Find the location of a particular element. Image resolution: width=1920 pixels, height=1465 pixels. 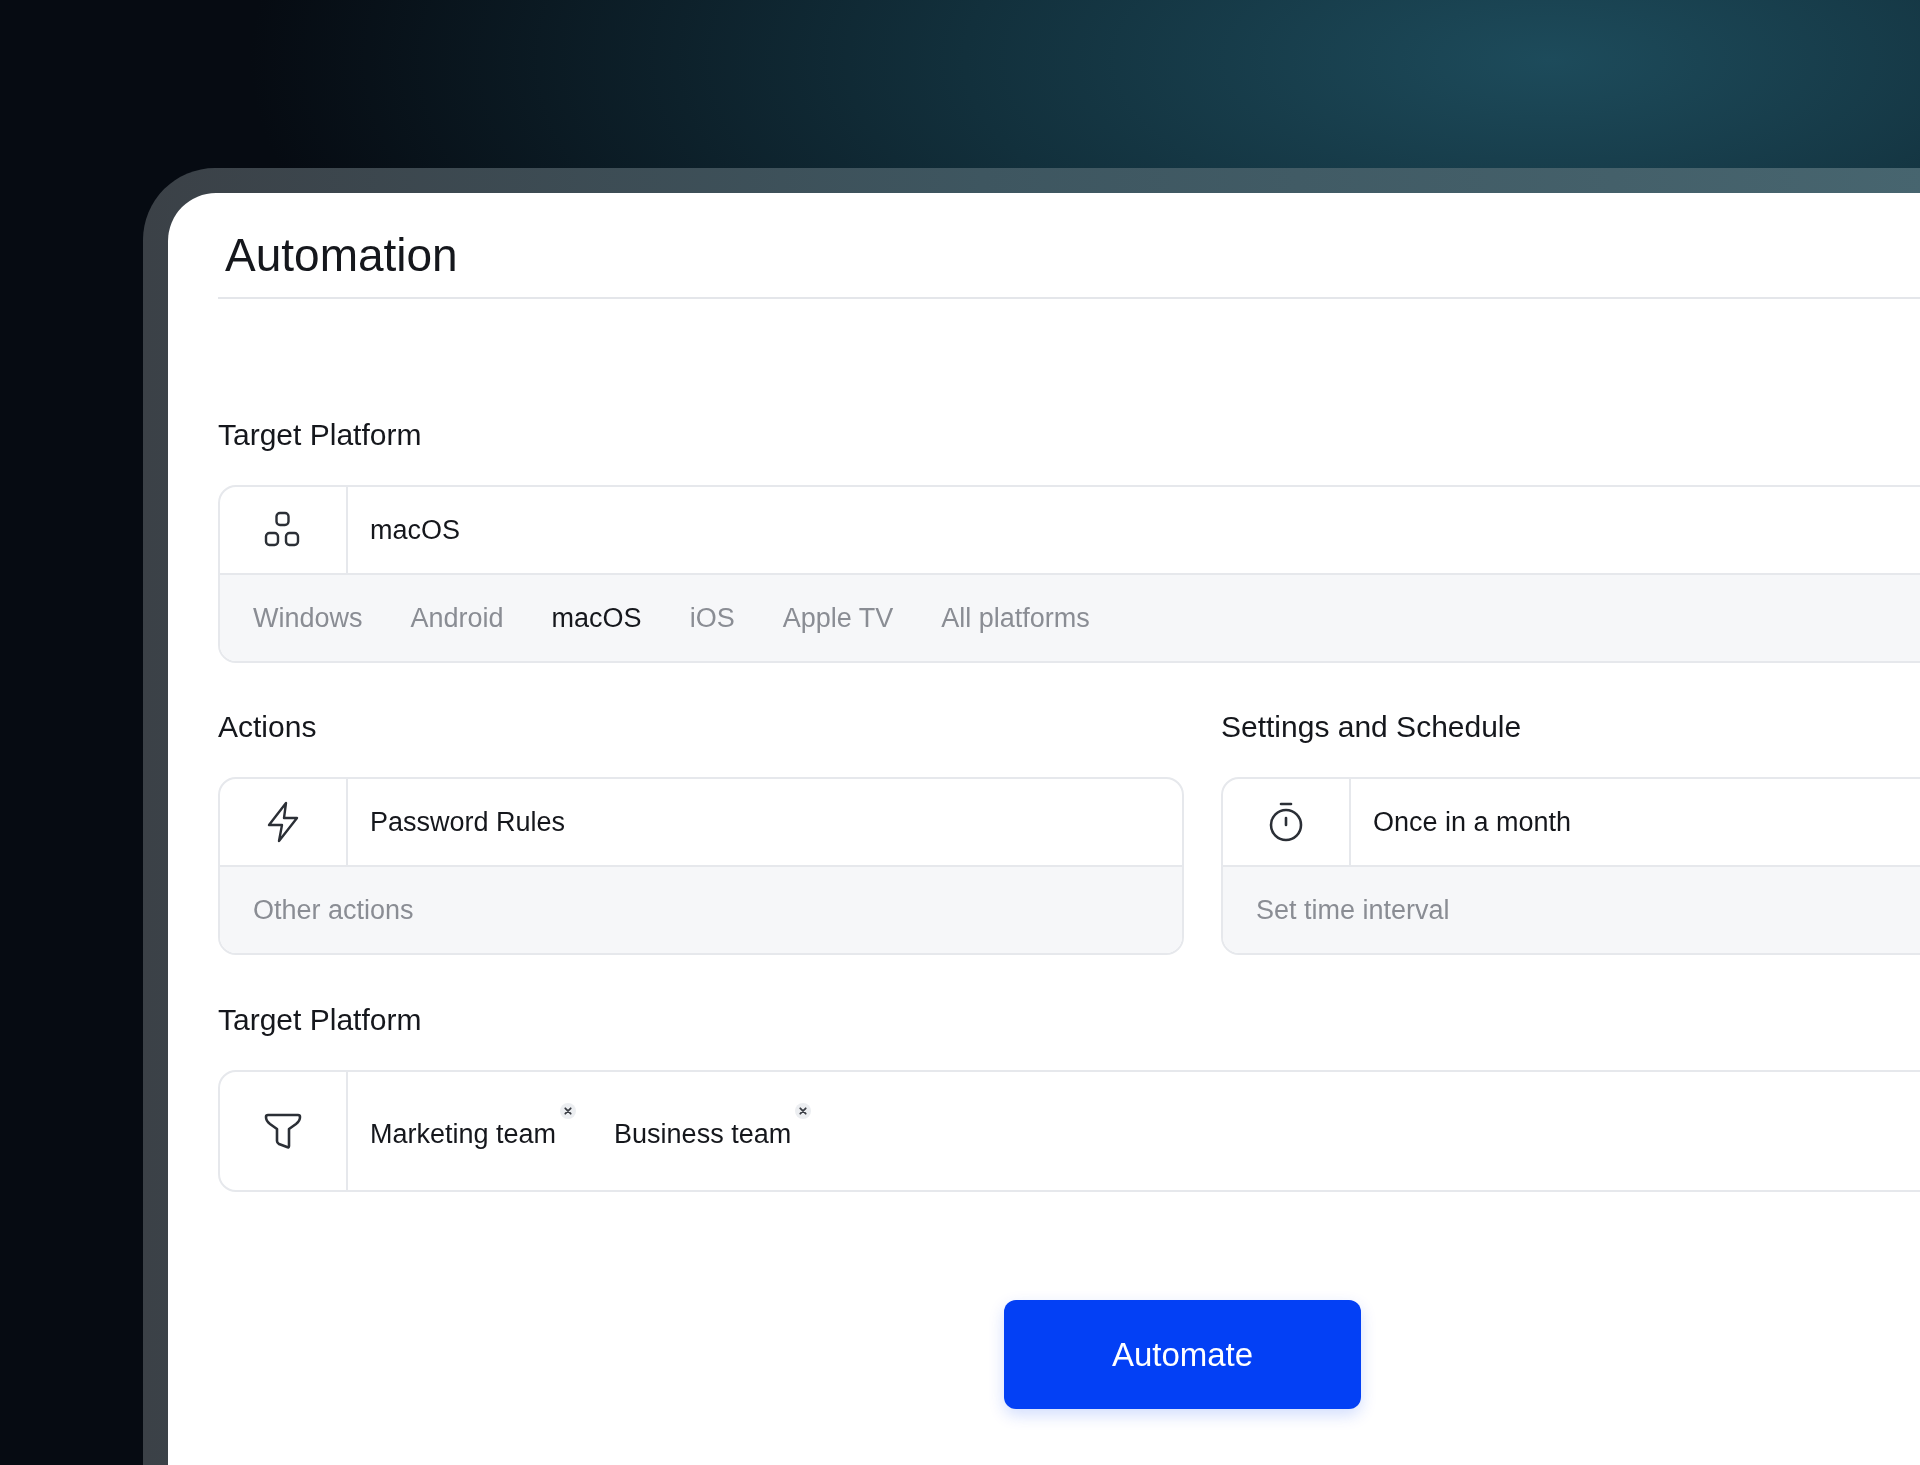

blocks-icon is located at coordinates (283, 530).